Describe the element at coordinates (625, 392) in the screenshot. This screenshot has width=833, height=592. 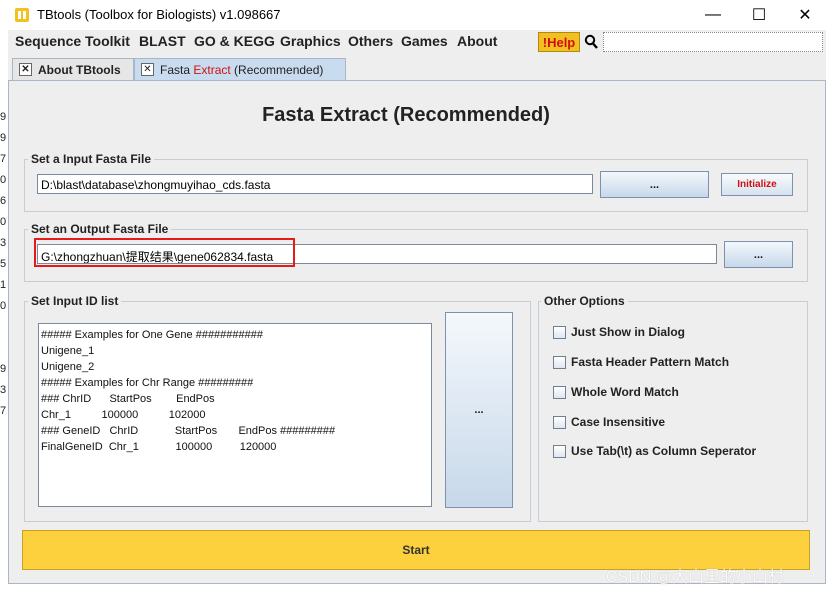
I see `option-label: Whole Word Match` at that location.